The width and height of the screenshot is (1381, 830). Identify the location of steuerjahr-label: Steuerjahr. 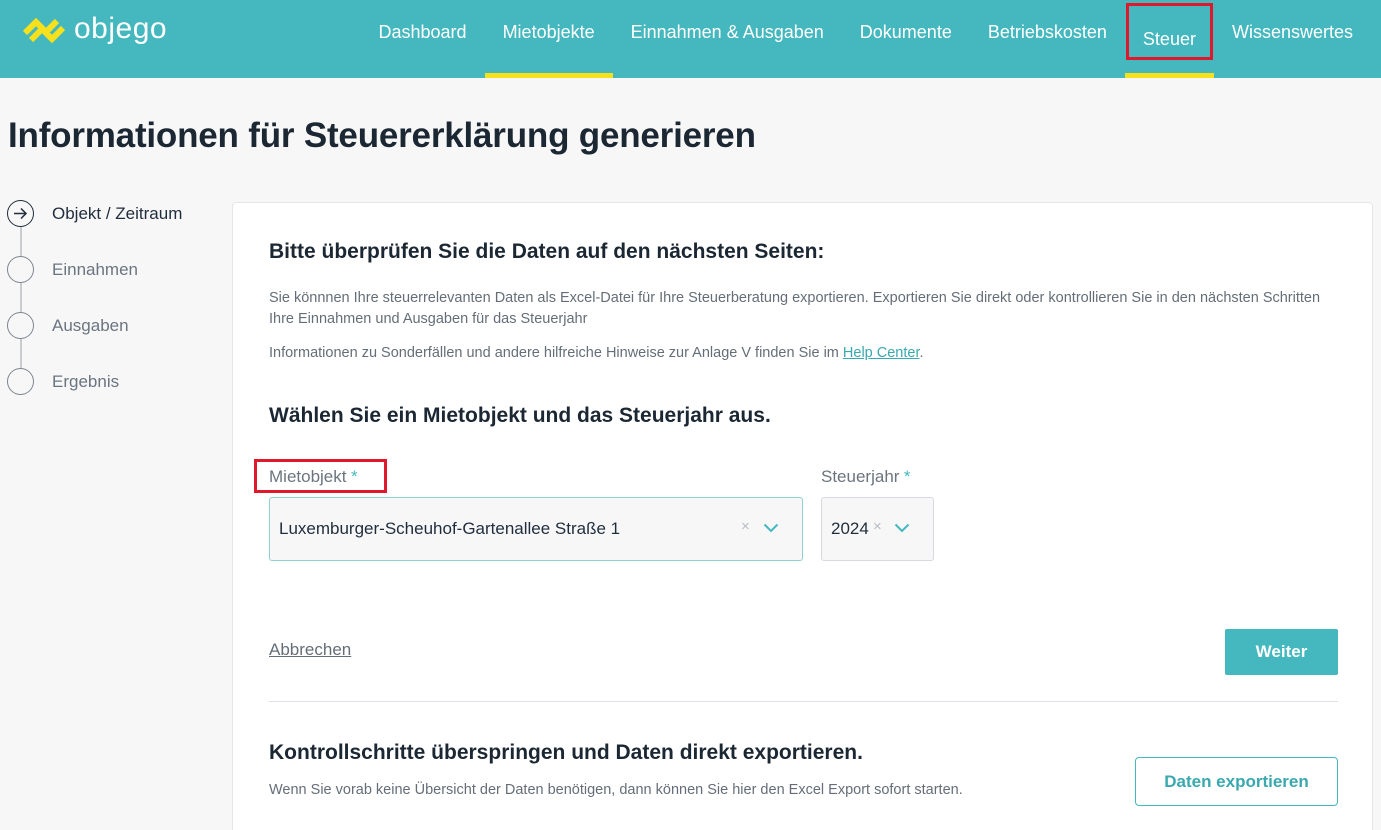
(860, 476).